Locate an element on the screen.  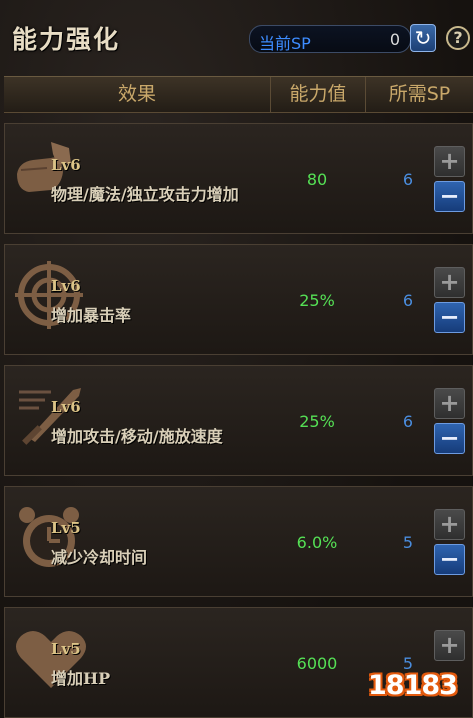
column-value: 能力值 is located at coordinates (318, 94).